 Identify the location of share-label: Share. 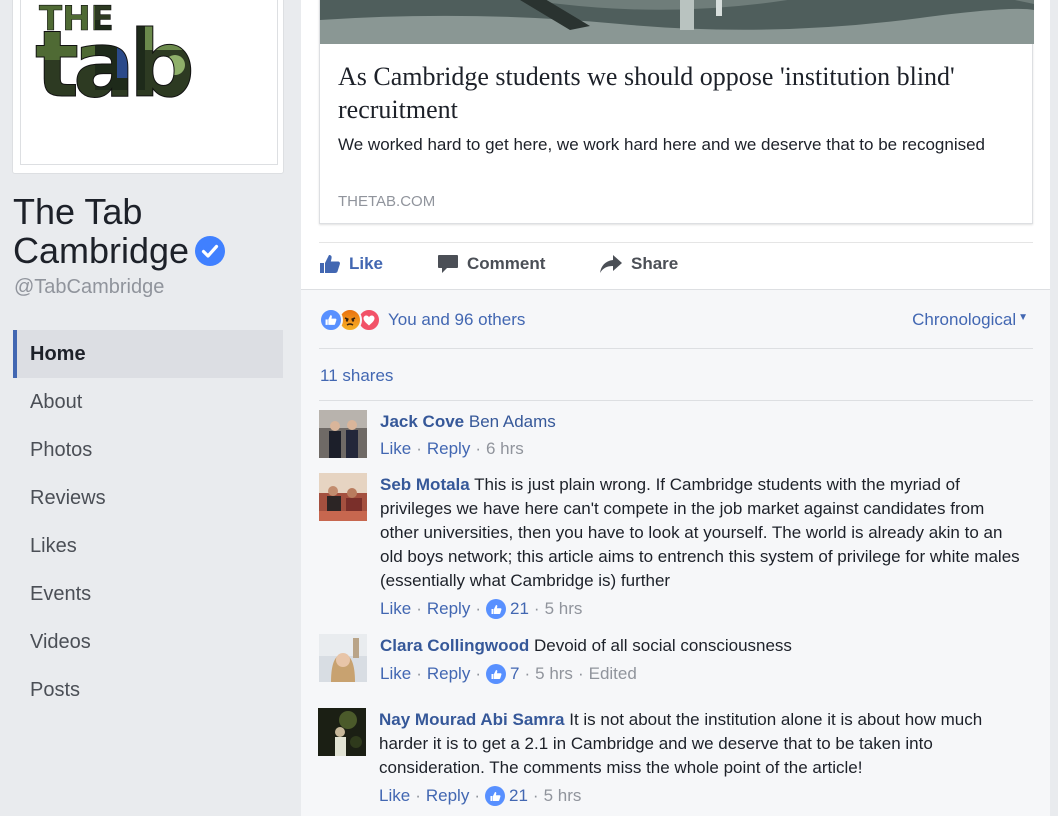
(655, 263).